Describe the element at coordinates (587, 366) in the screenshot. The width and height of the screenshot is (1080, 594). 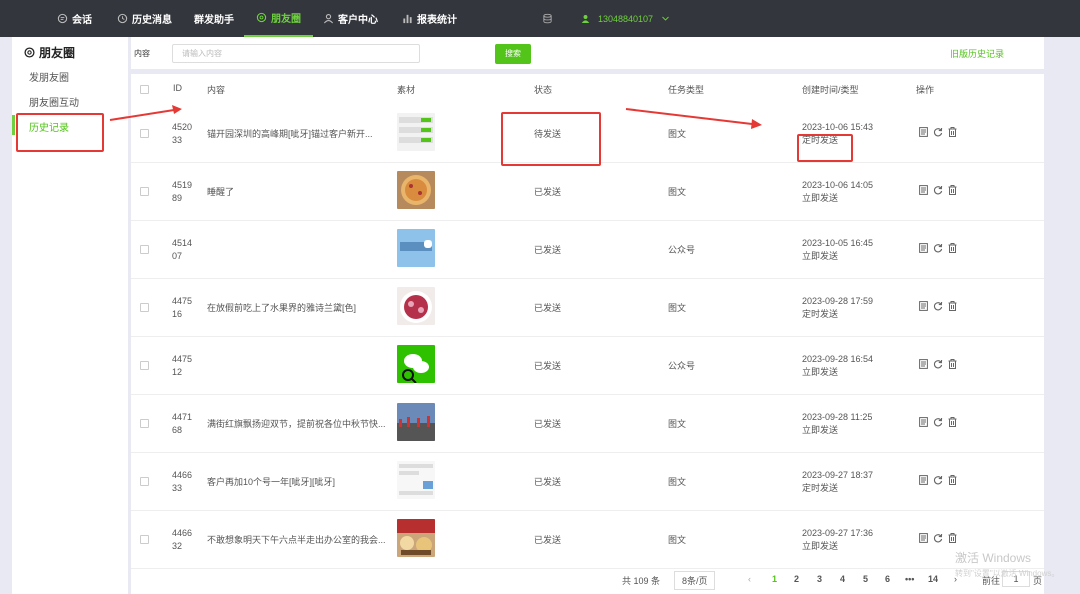
I see `table-row: 4475 12 已发送 公众号 2023-09-28 16:54 立即发送` at that location.